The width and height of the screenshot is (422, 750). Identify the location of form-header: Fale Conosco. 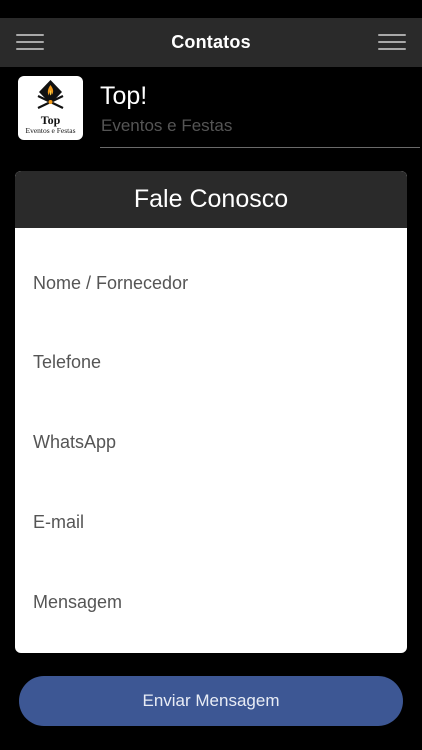
(211, 199).